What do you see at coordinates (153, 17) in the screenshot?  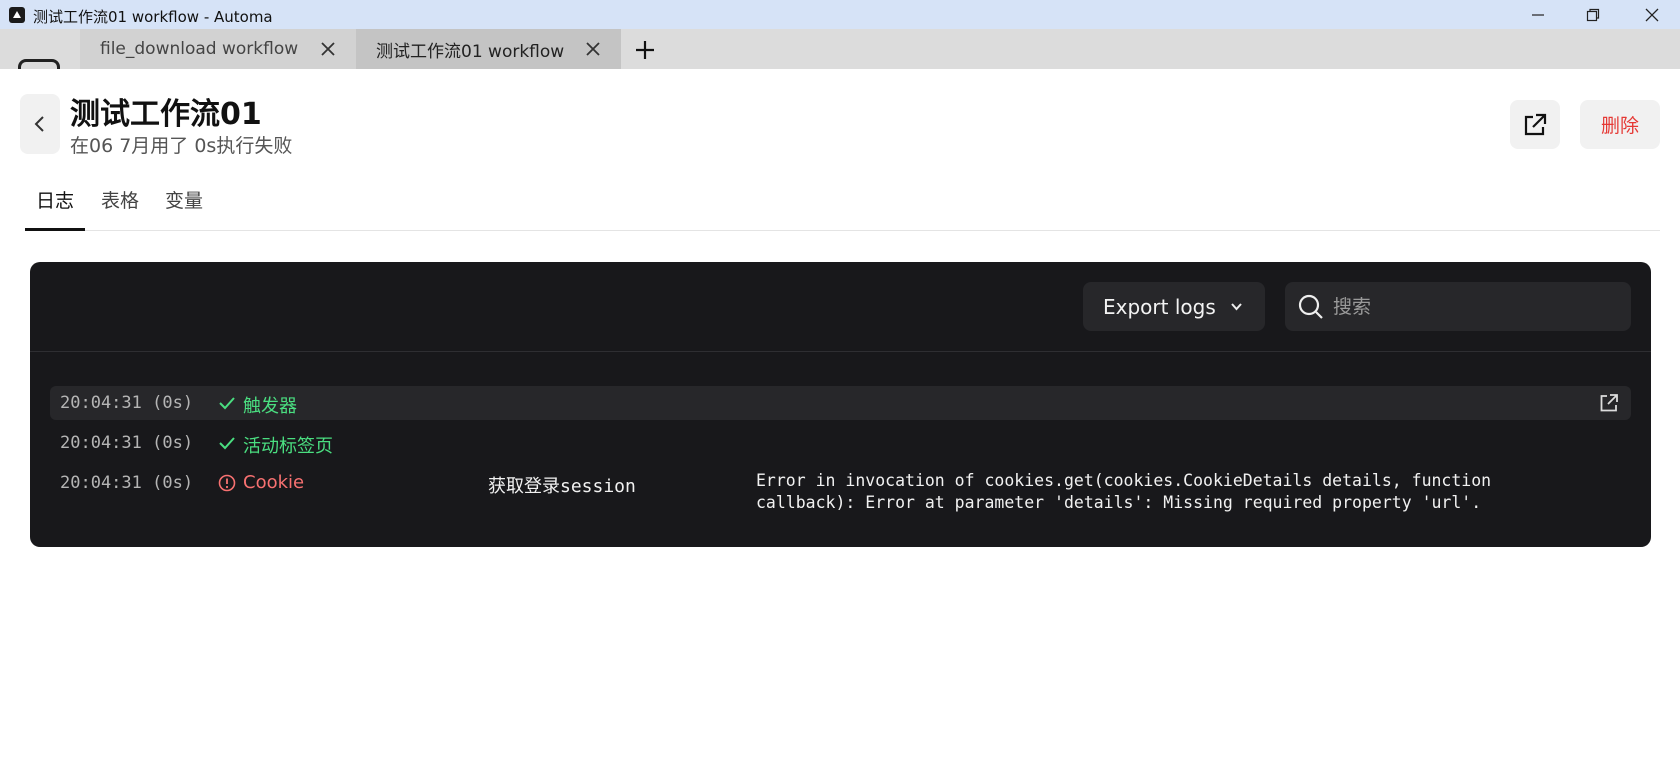 I see `window-title: 测试工作流01 workflow - Automa` at bounding box center [153, 17].